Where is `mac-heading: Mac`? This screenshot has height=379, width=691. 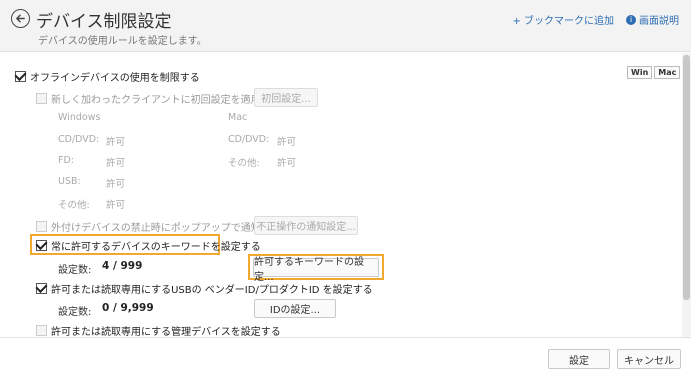 mac-heading: Mac is located at coordinates (238, 117).